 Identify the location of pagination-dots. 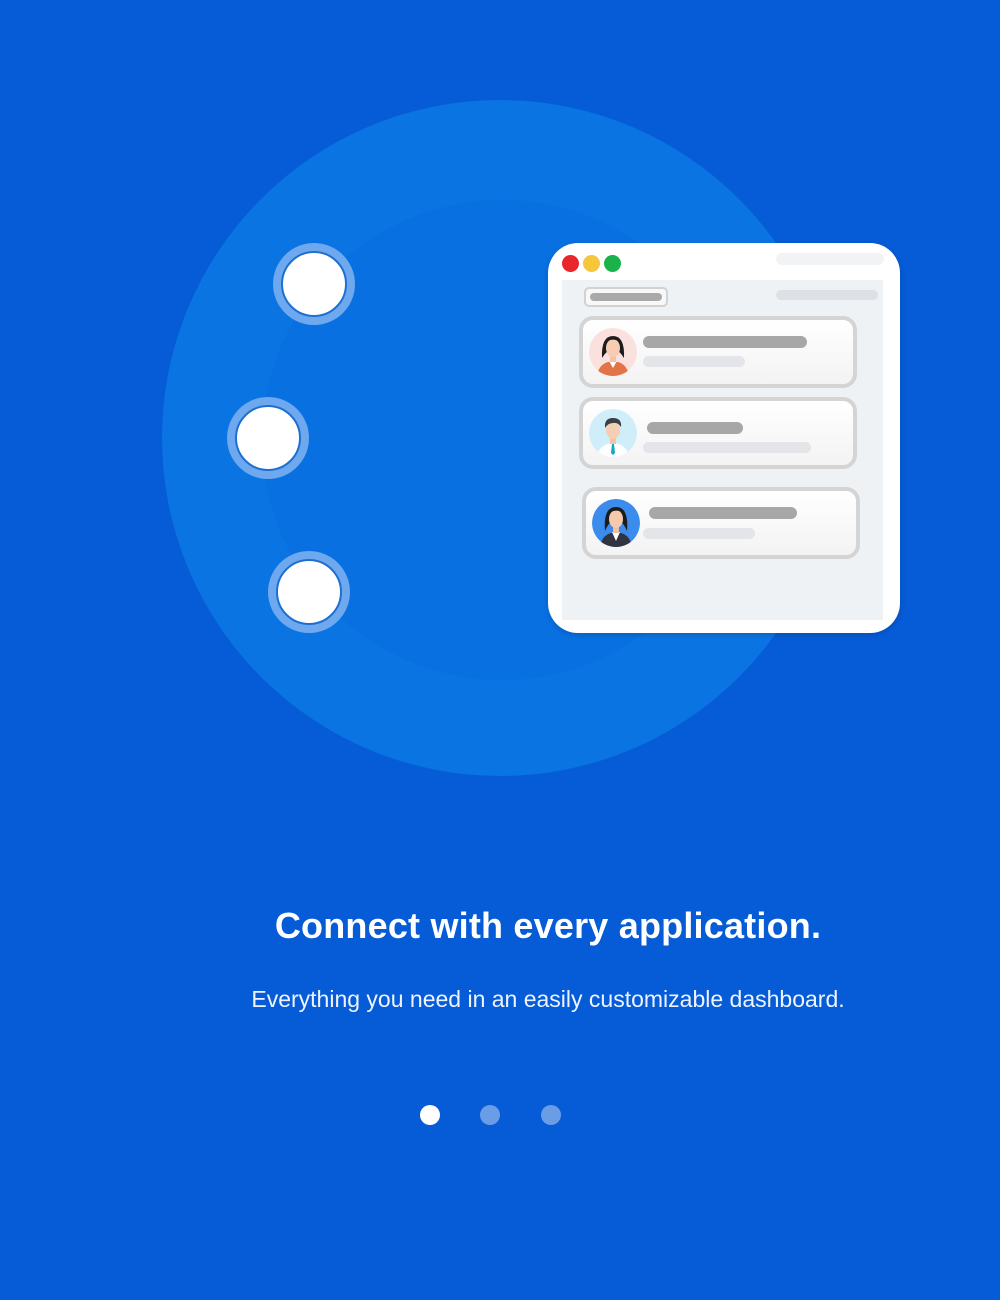
(500, 1115).